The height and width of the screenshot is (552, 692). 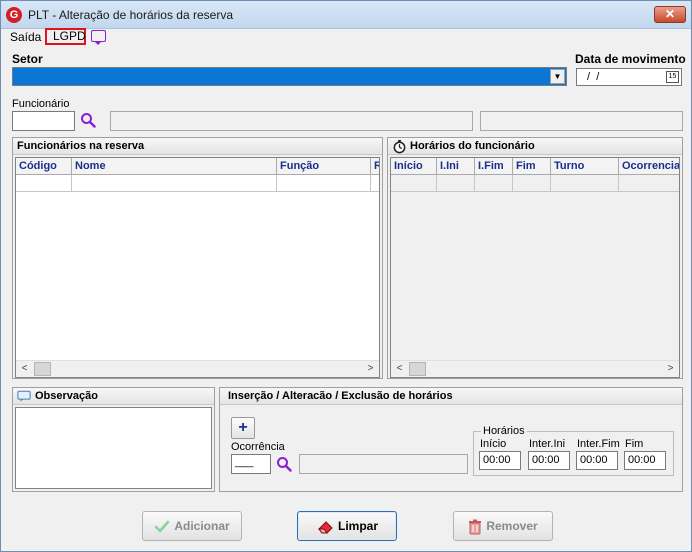 What do you see at coordinates (672, 77) in the screenshot?
I see `calendar-icon: 15` at bounding box center [672, 77].